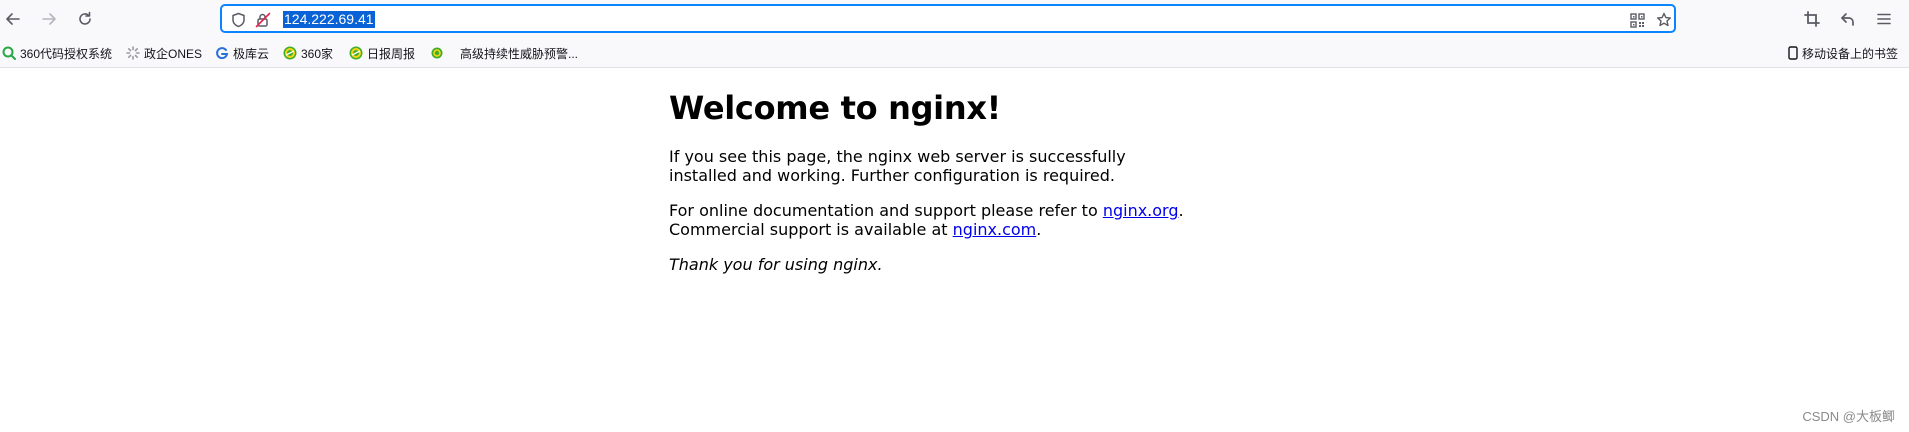  What do you see at coordinates (1637, 20) in the screenshot?
I see `qr-code-icon` at bounding box center [1637, 20].